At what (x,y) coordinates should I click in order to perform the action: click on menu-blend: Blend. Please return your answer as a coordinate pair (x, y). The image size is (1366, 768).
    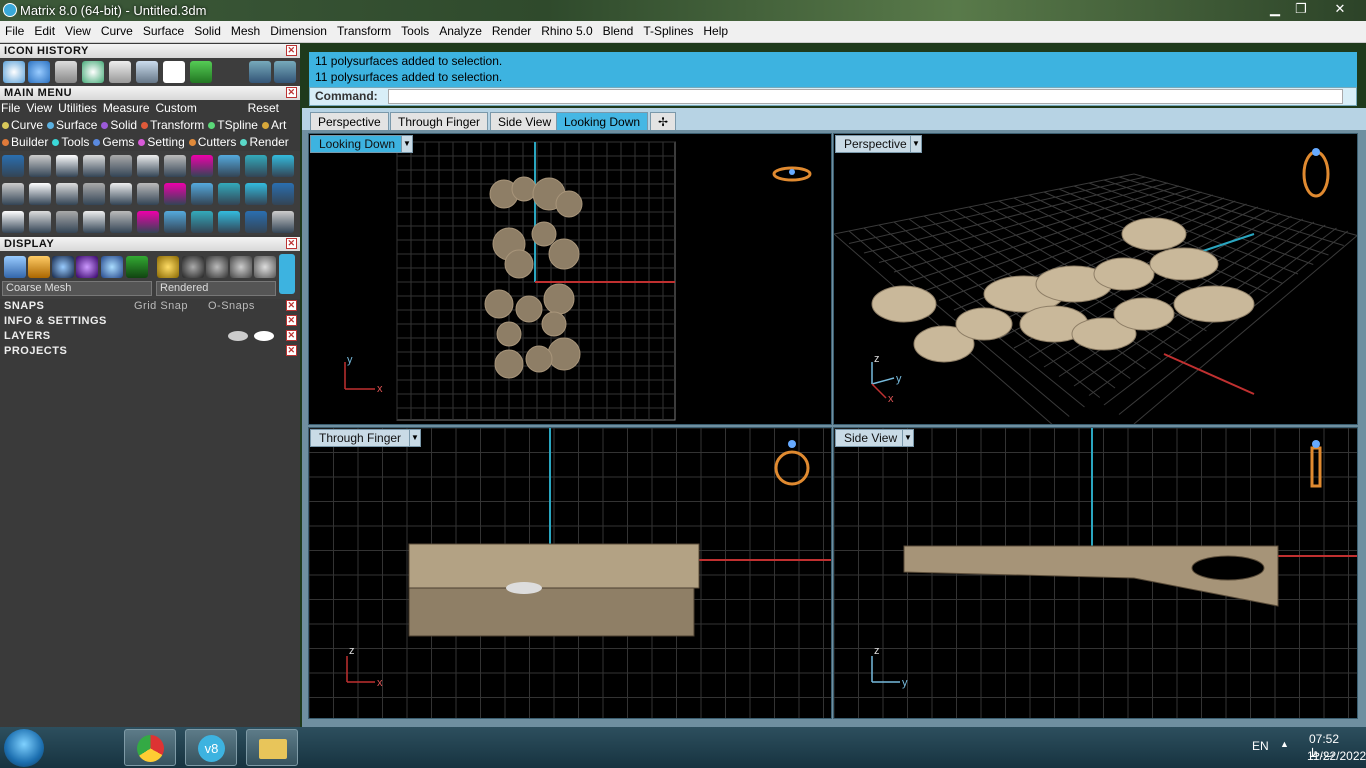
    Looking at the image, I should click on (618, 29).